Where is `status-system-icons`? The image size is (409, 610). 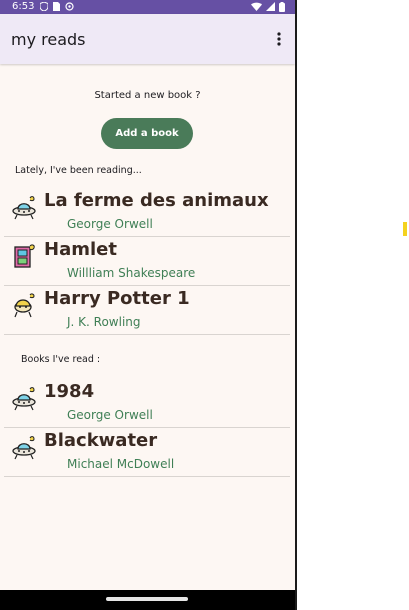 status-system-icons is located at coordinates (268, 7).